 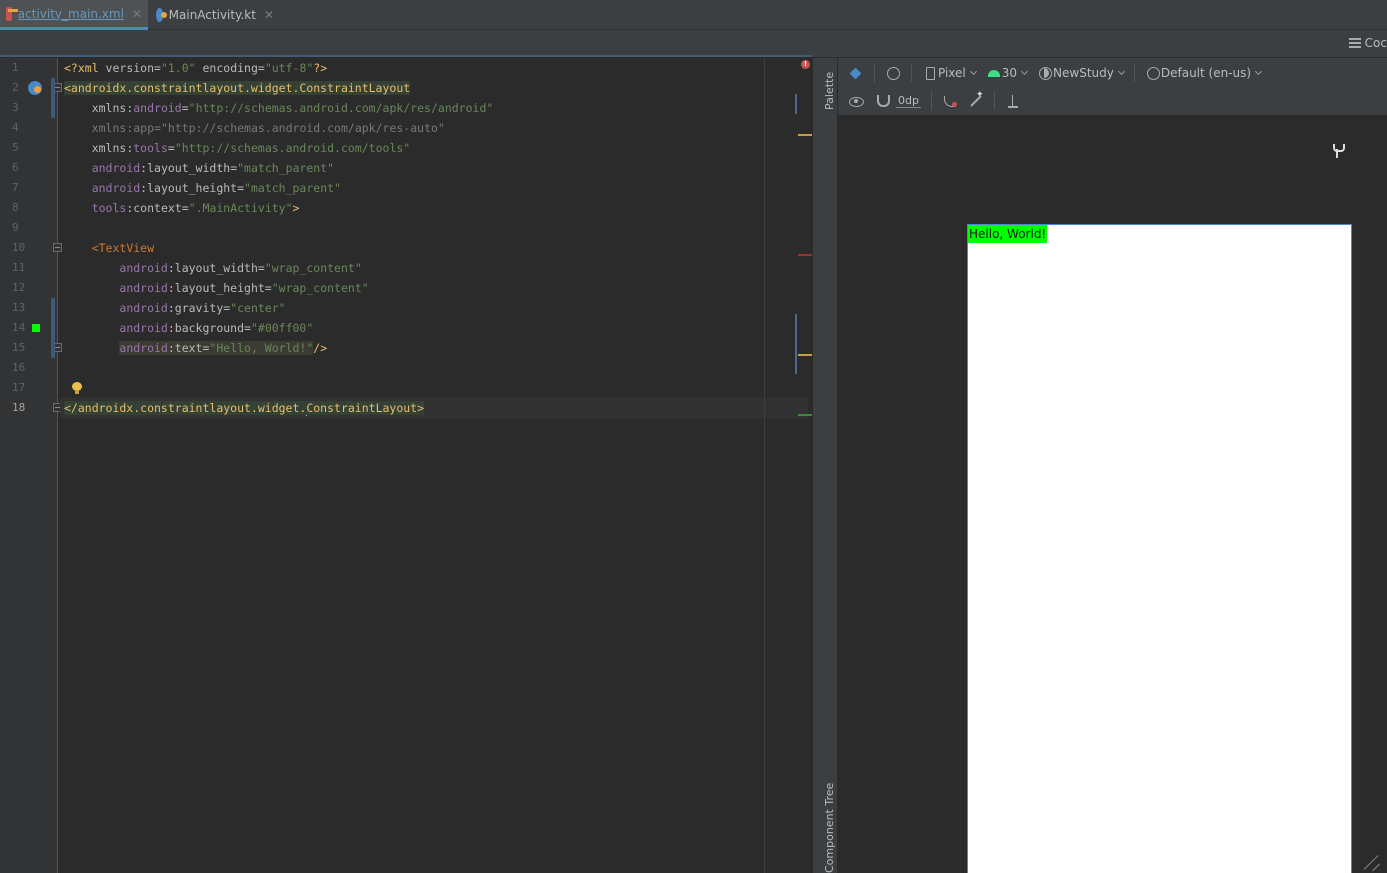 What do you see at coordinates (320, 68) in the screenshot?
I see `code-token: ?>` at bounding box center [320, 68].